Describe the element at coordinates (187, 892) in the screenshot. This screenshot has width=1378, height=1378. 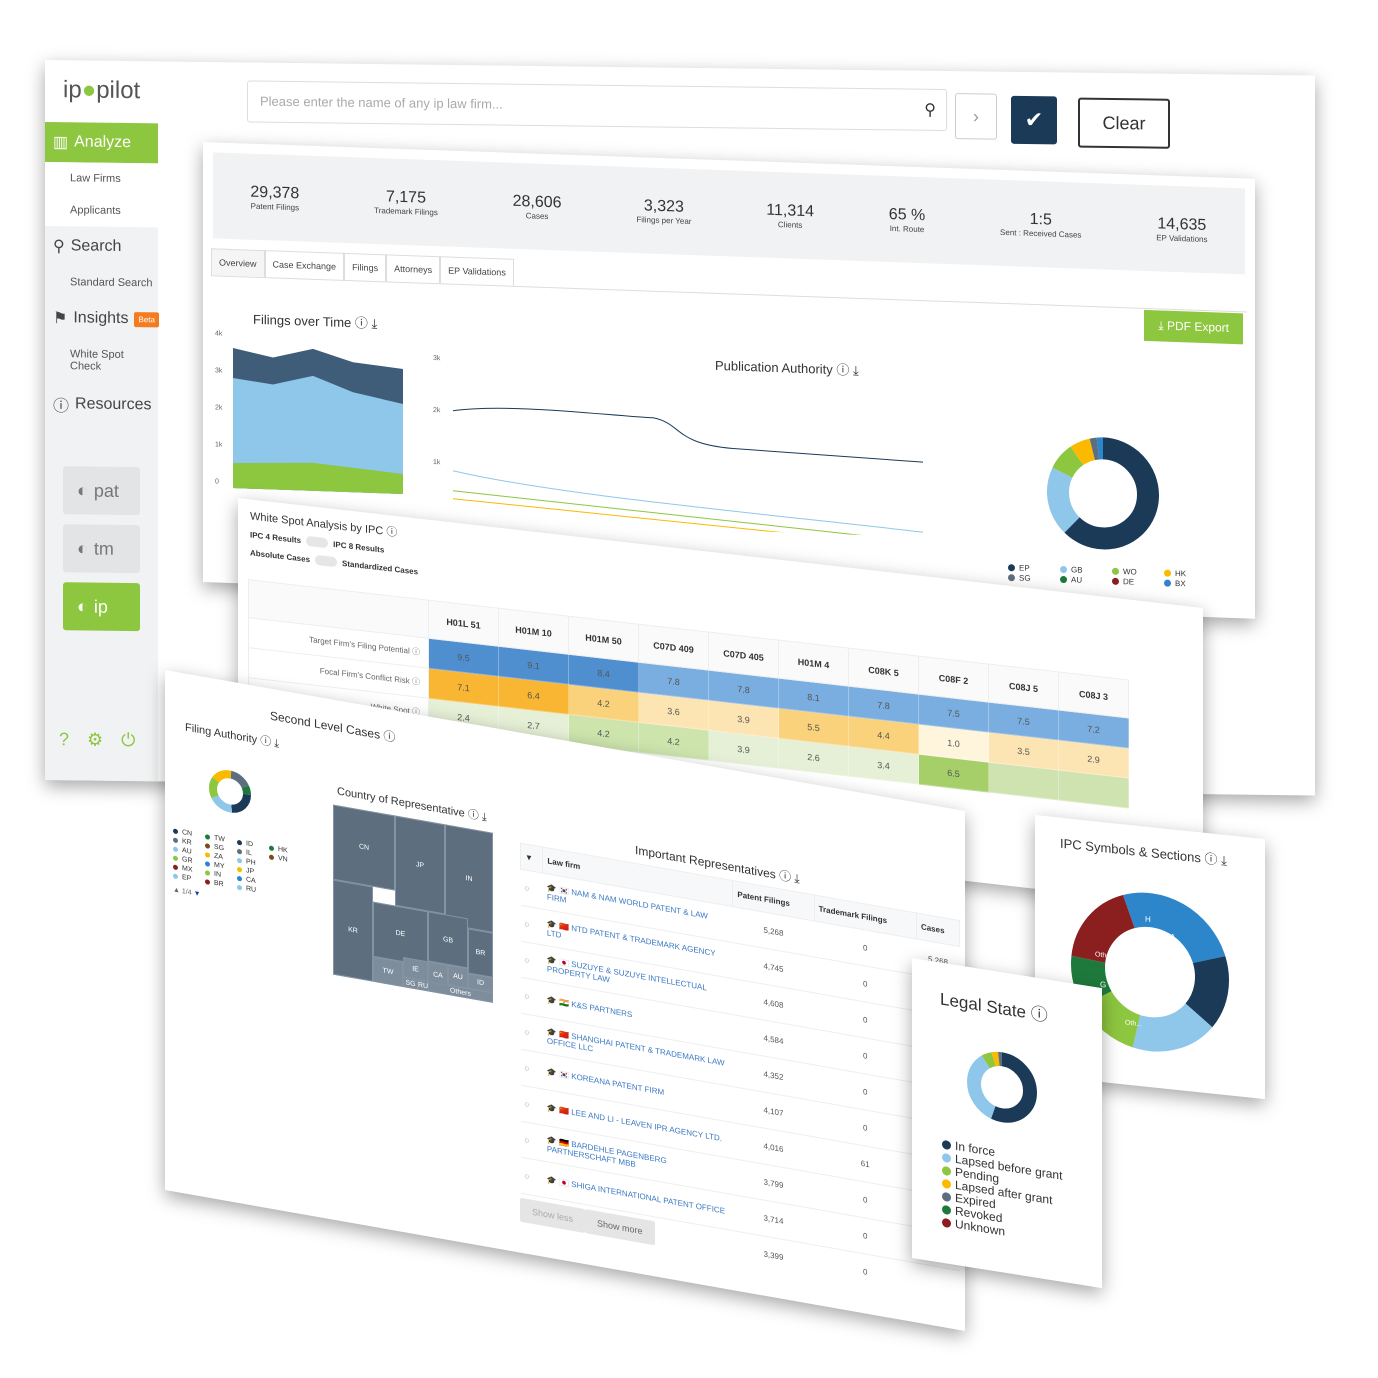
I see `legend-pager: ▲ 1/4 ▼` at that location.